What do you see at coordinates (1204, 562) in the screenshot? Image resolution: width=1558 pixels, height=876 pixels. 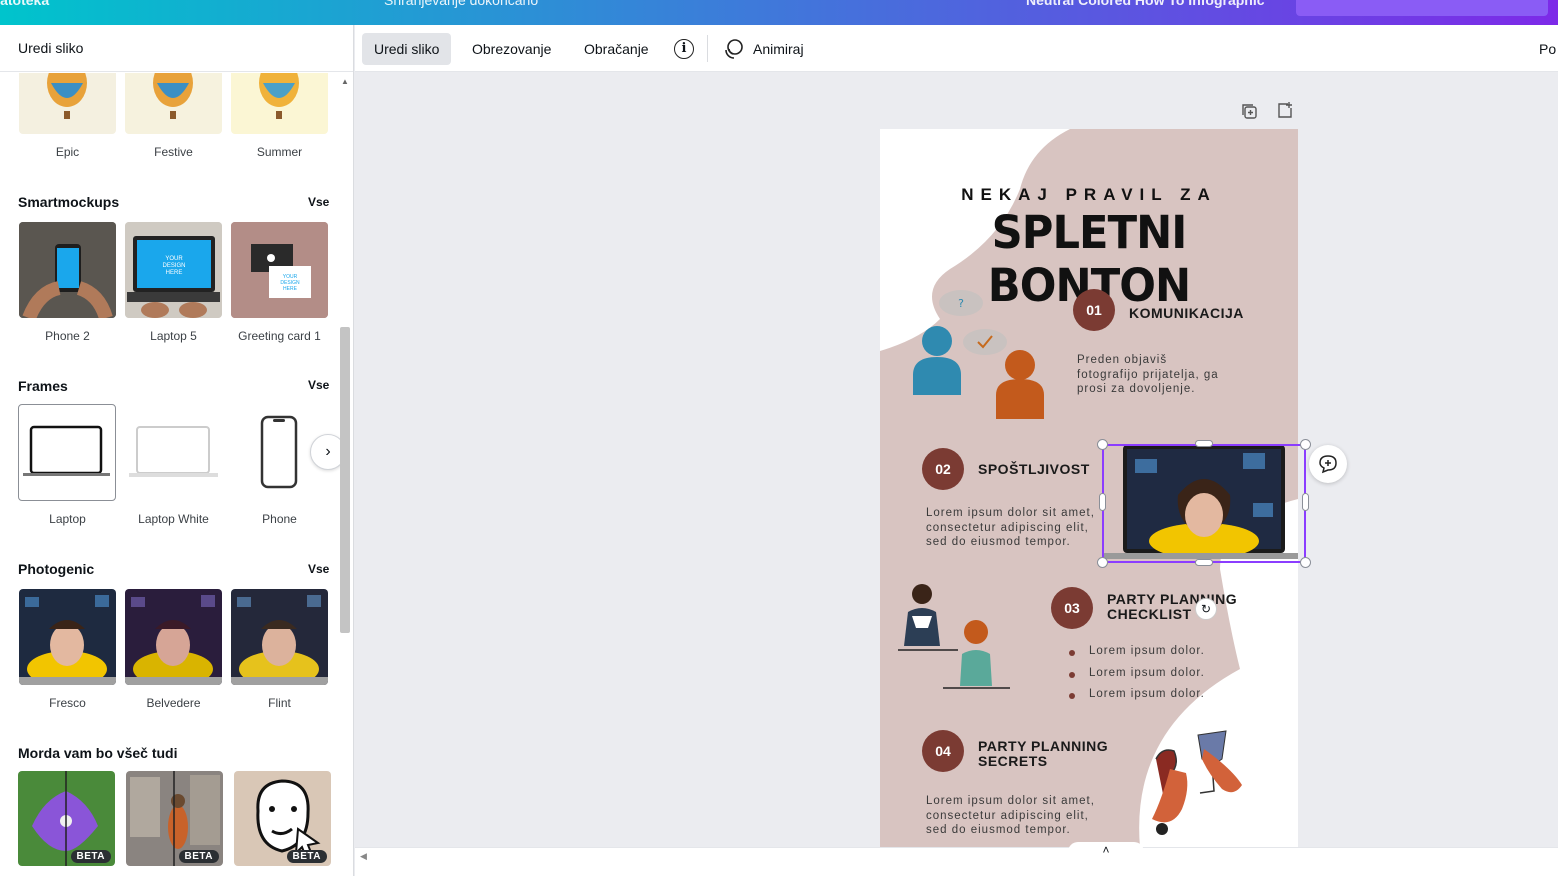 I see `resize-handle-bottom` at bounding box center [1204, 562].